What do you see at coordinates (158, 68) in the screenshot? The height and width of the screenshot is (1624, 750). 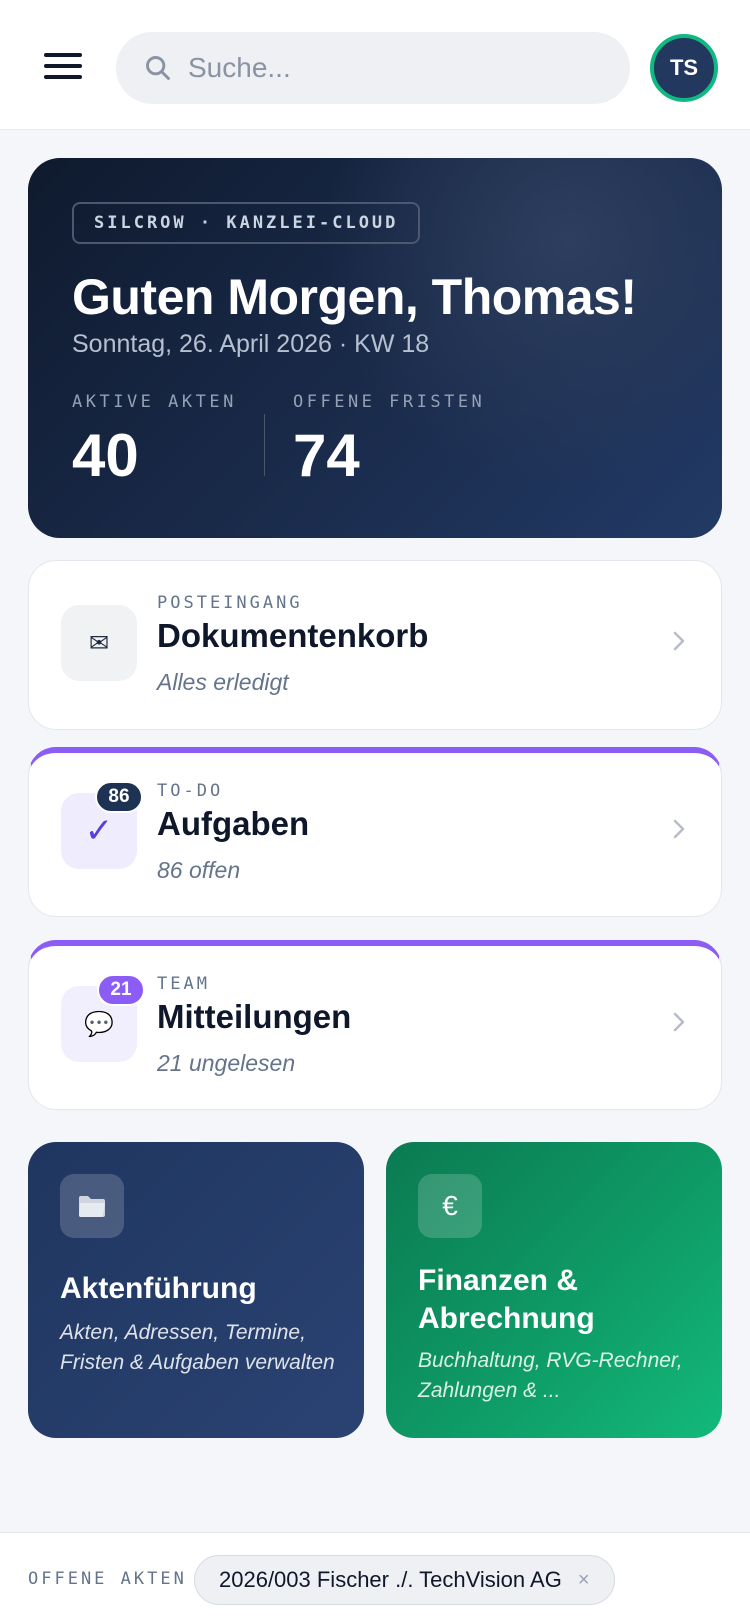 I see `search-icon` at bounding box center [158, 68].